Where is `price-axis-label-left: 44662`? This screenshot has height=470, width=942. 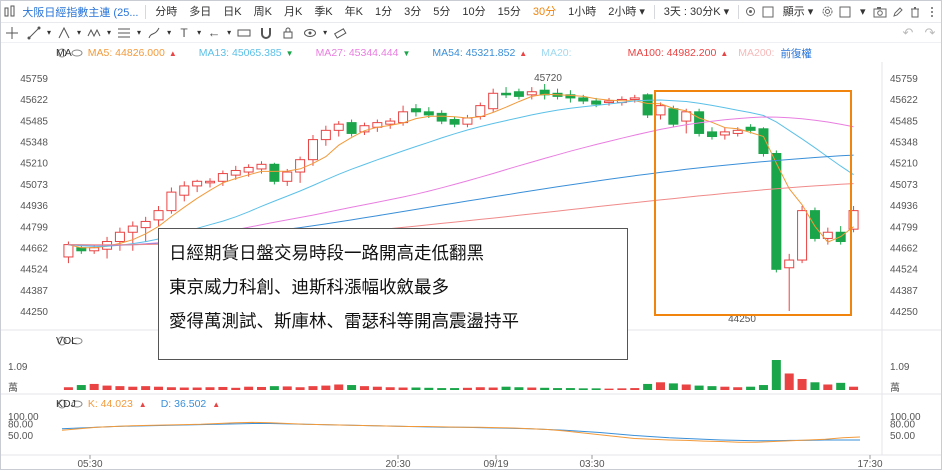
price-axis-label-left: 44662 is located at coordinates (34, 248).